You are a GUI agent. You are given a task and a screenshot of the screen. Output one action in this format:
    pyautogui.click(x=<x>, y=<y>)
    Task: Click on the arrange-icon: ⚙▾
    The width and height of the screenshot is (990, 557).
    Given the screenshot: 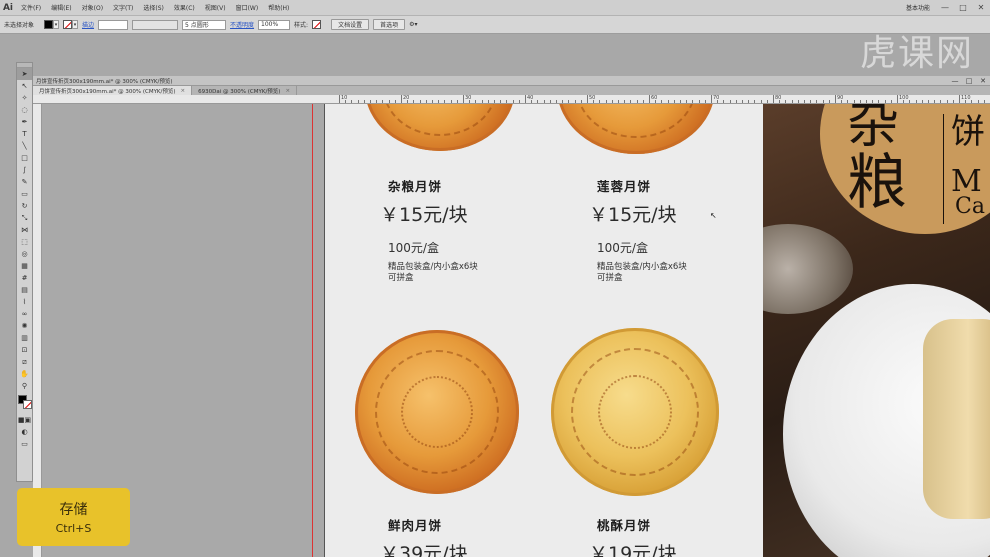 What is the action you would take?
    pyautogui.click(x=413, y=24)
    